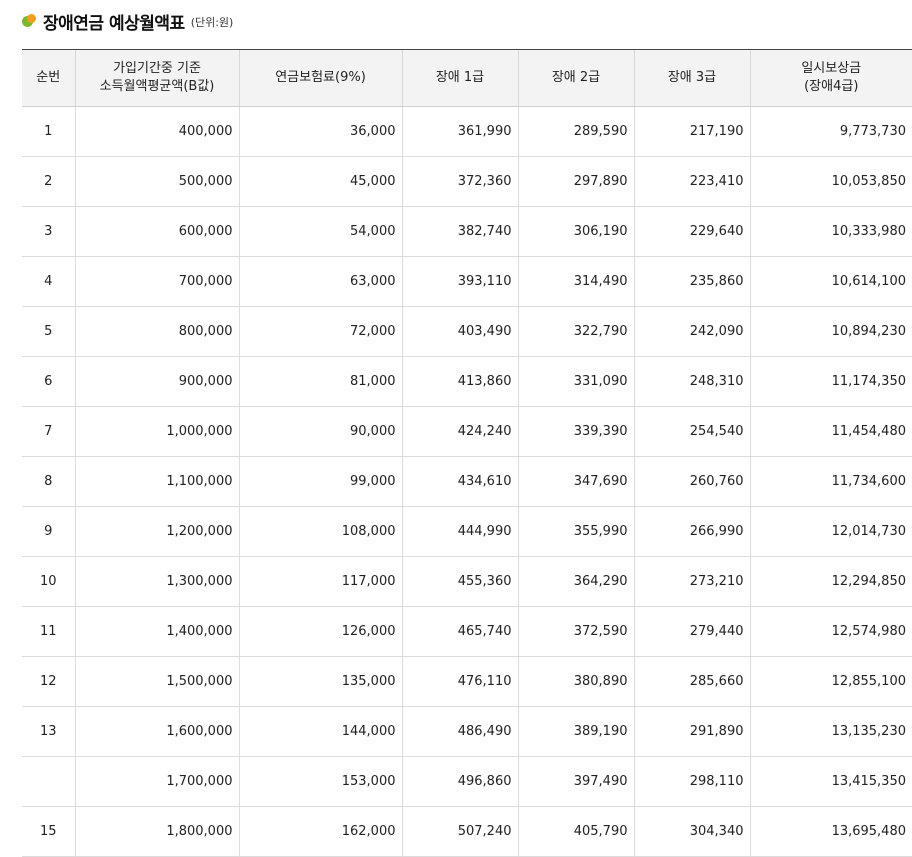 The image size is (912, 857). What do you see at coordinates (459, 431) in the screenshot?
I see `cell-grade1: 424,240` at bounding box center [459, 431].